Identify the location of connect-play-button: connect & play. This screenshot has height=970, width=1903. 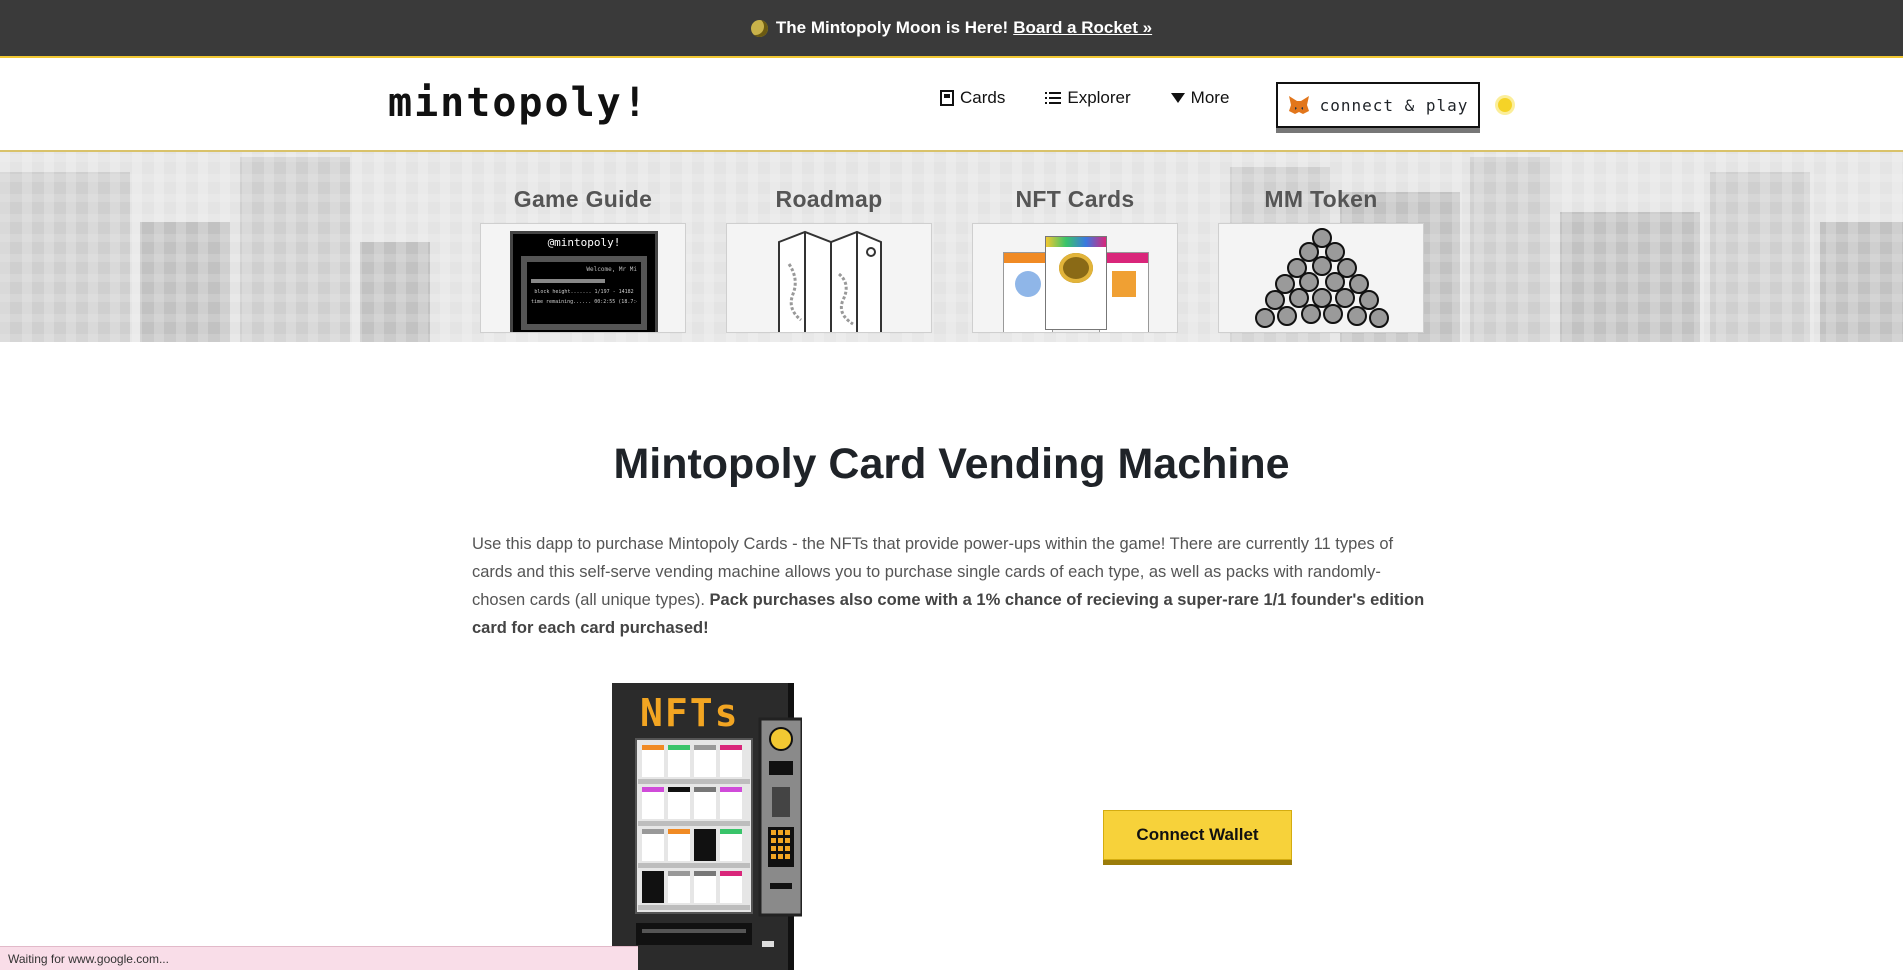
(1378, 105).